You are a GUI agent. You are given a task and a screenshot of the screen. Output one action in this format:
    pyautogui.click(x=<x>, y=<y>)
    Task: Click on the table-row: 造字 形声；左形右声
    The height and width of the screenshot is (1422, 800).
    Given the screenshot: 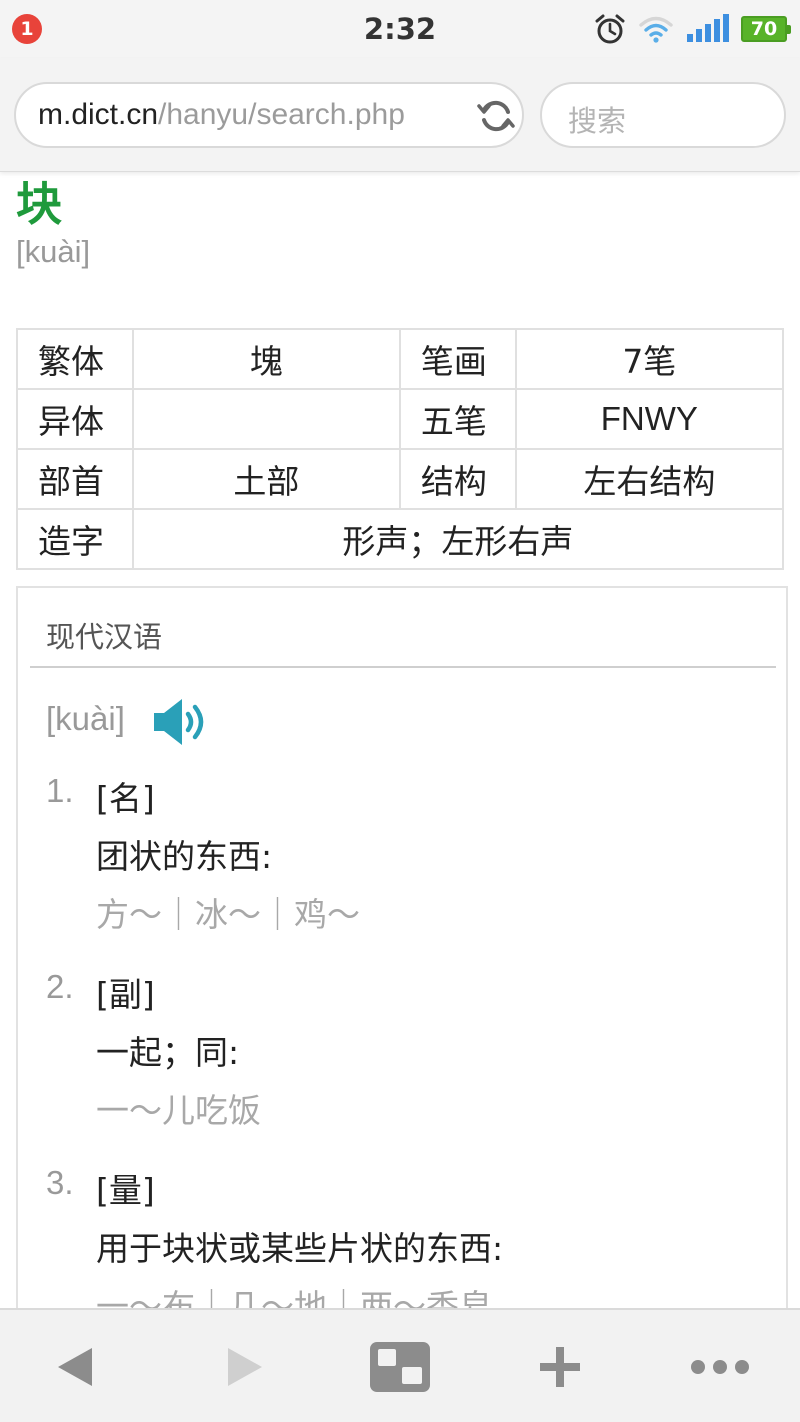 What is the action you would take?
    pyautogui.click(x=400, y=539)
    